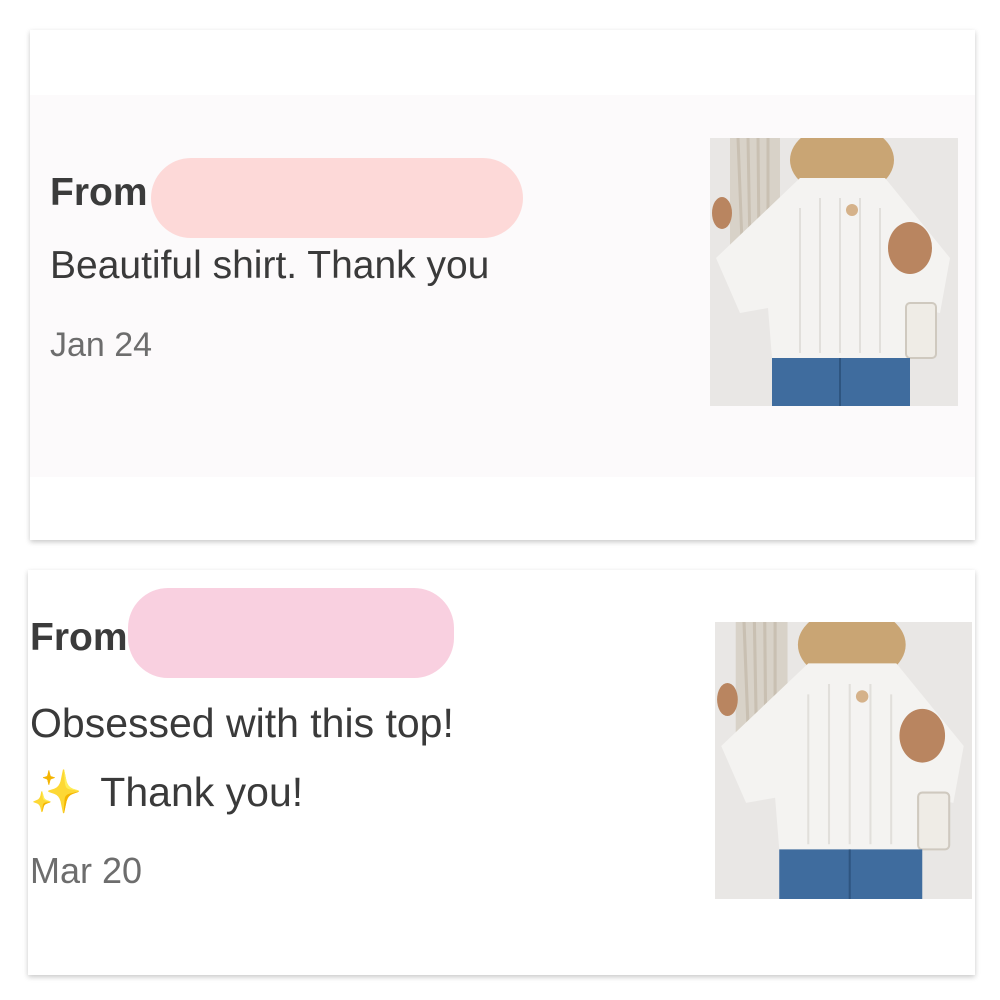 The image size is (1000, 1000). What do you see at coordinates (101, 345) in the screenshot?
I see `review-date: Jan 24` at bounding box center [101, 345].